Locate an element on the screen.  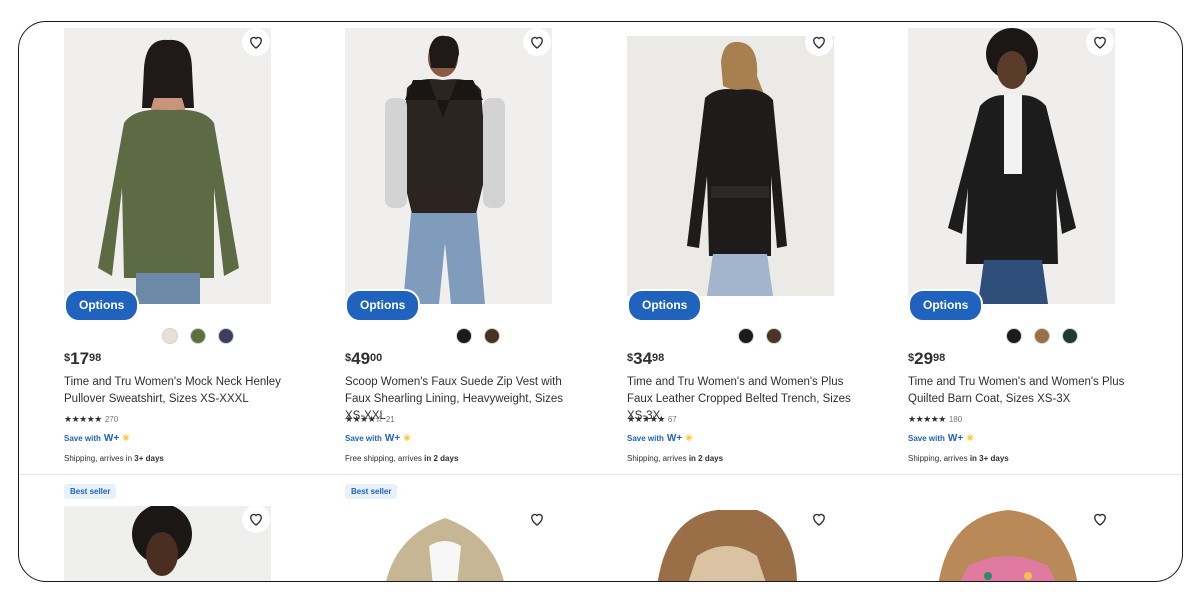
price-dollars: 17 is located at coordinates (80, 358).